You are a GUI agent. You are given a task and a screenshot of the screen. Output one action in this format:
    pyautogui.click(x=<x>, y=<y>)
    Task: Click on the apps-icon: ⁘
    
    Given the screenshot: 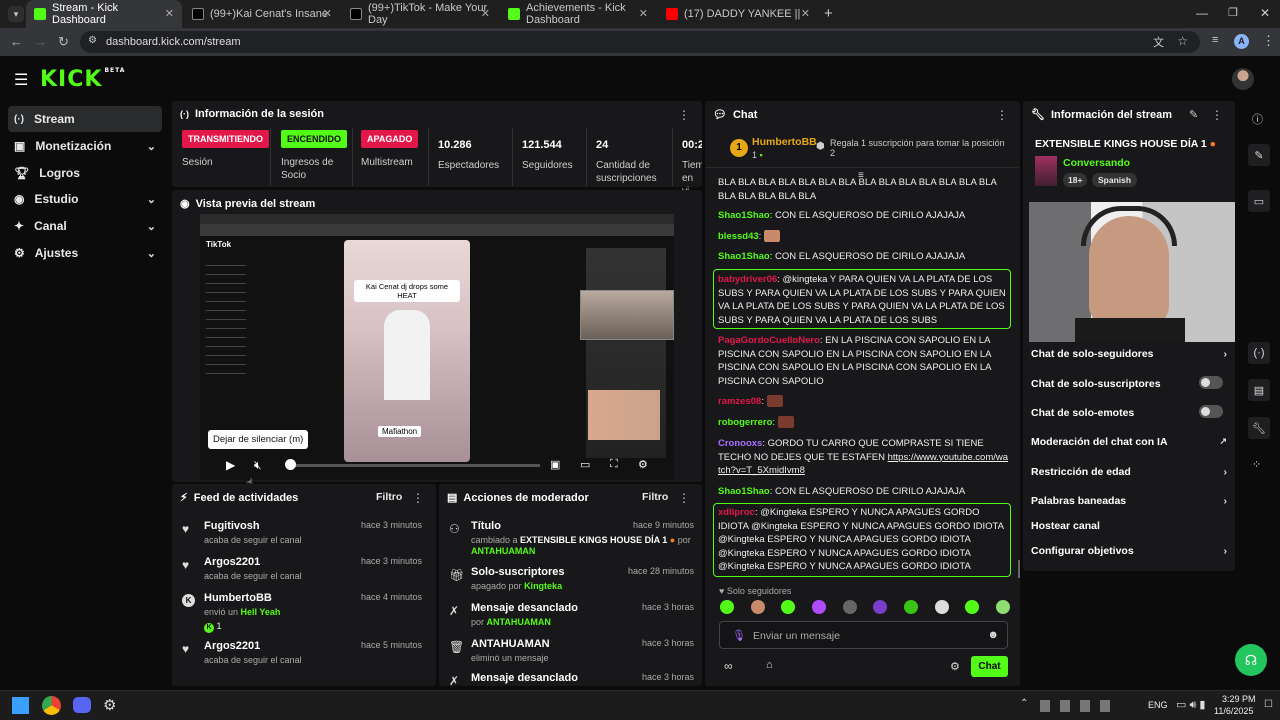 What is the action you would take?
    pyautogui.click(x=1256, y=464)
    